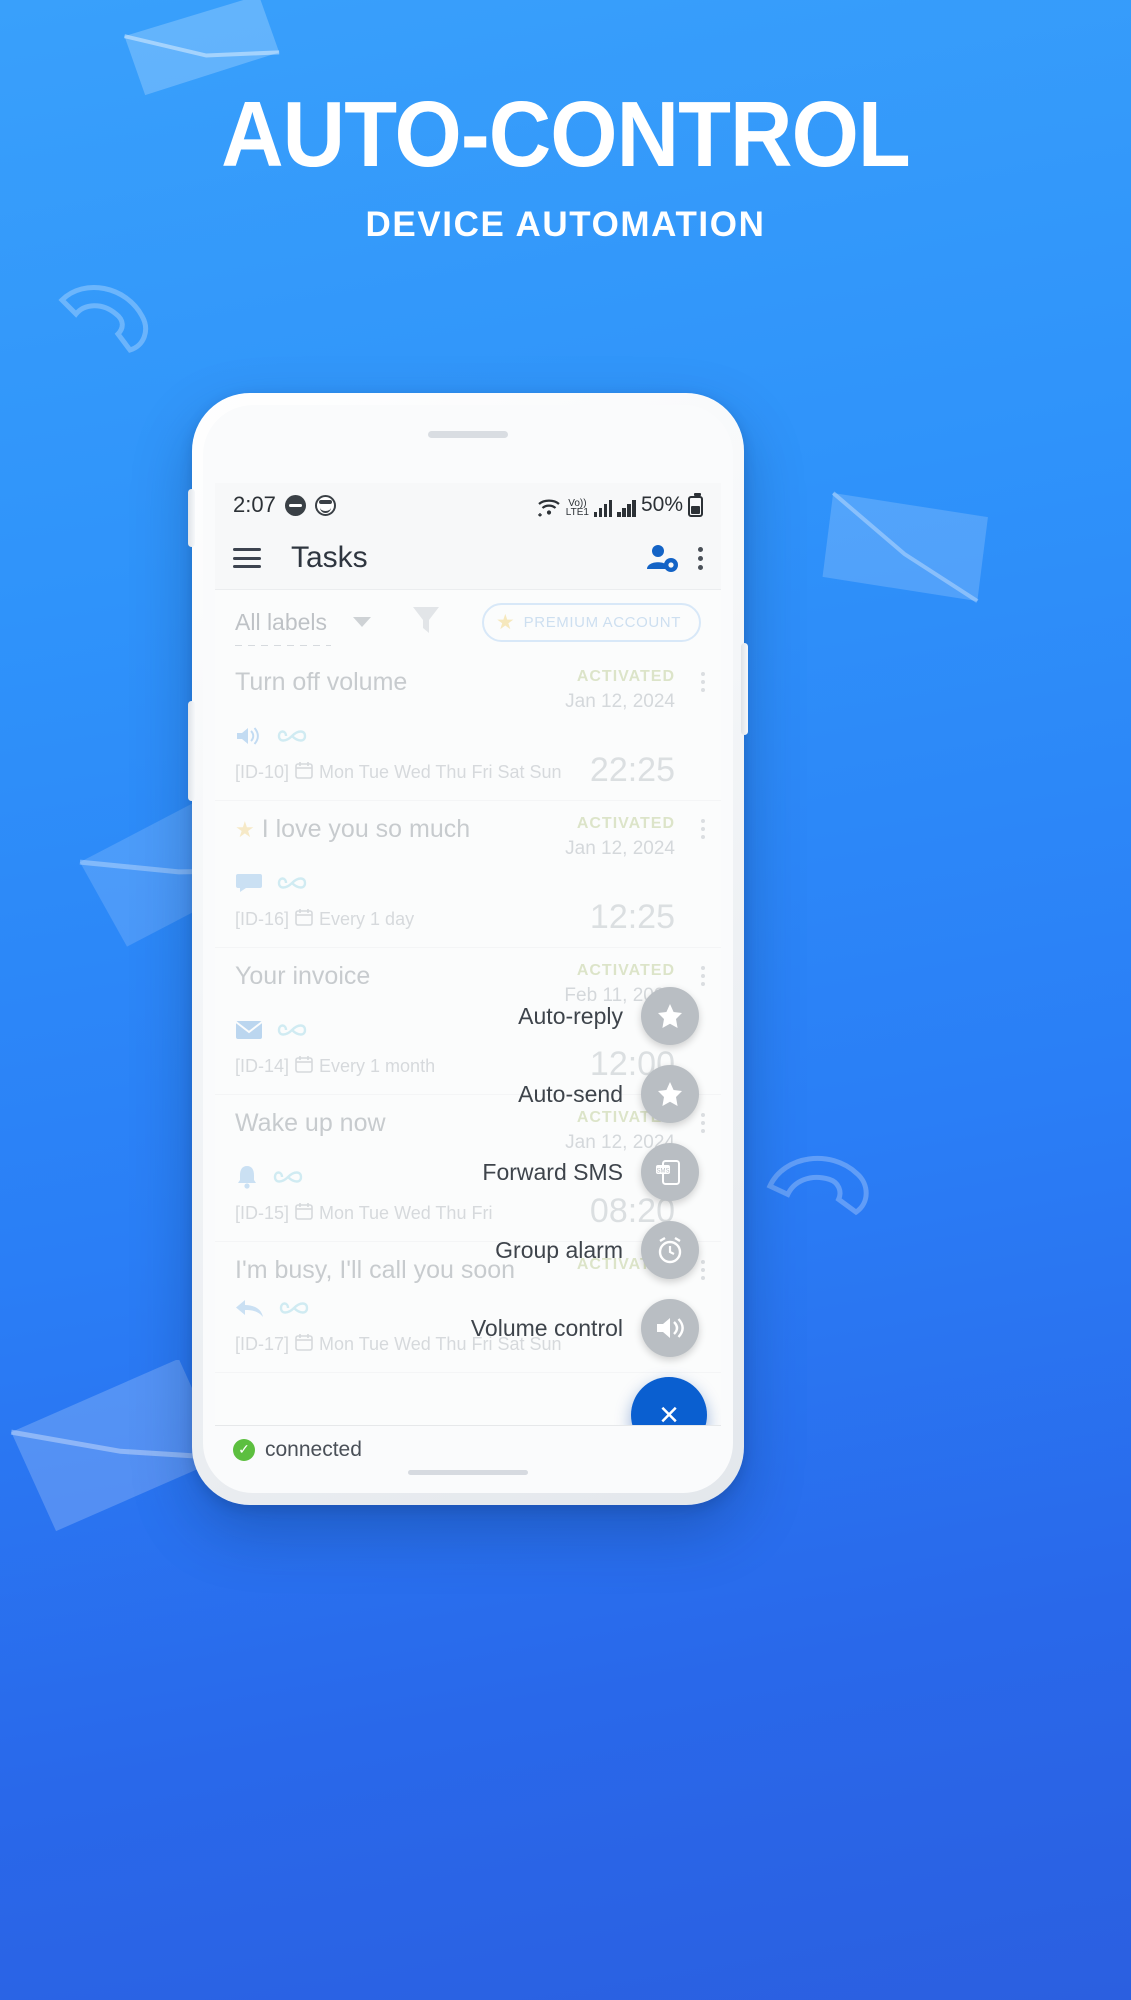 The height and width of the screenshot is (2000, 1131). Describe the element at coordinates (570, 1093) in the screenshot. I see `speed-dial-label: Auto-send` at that location.